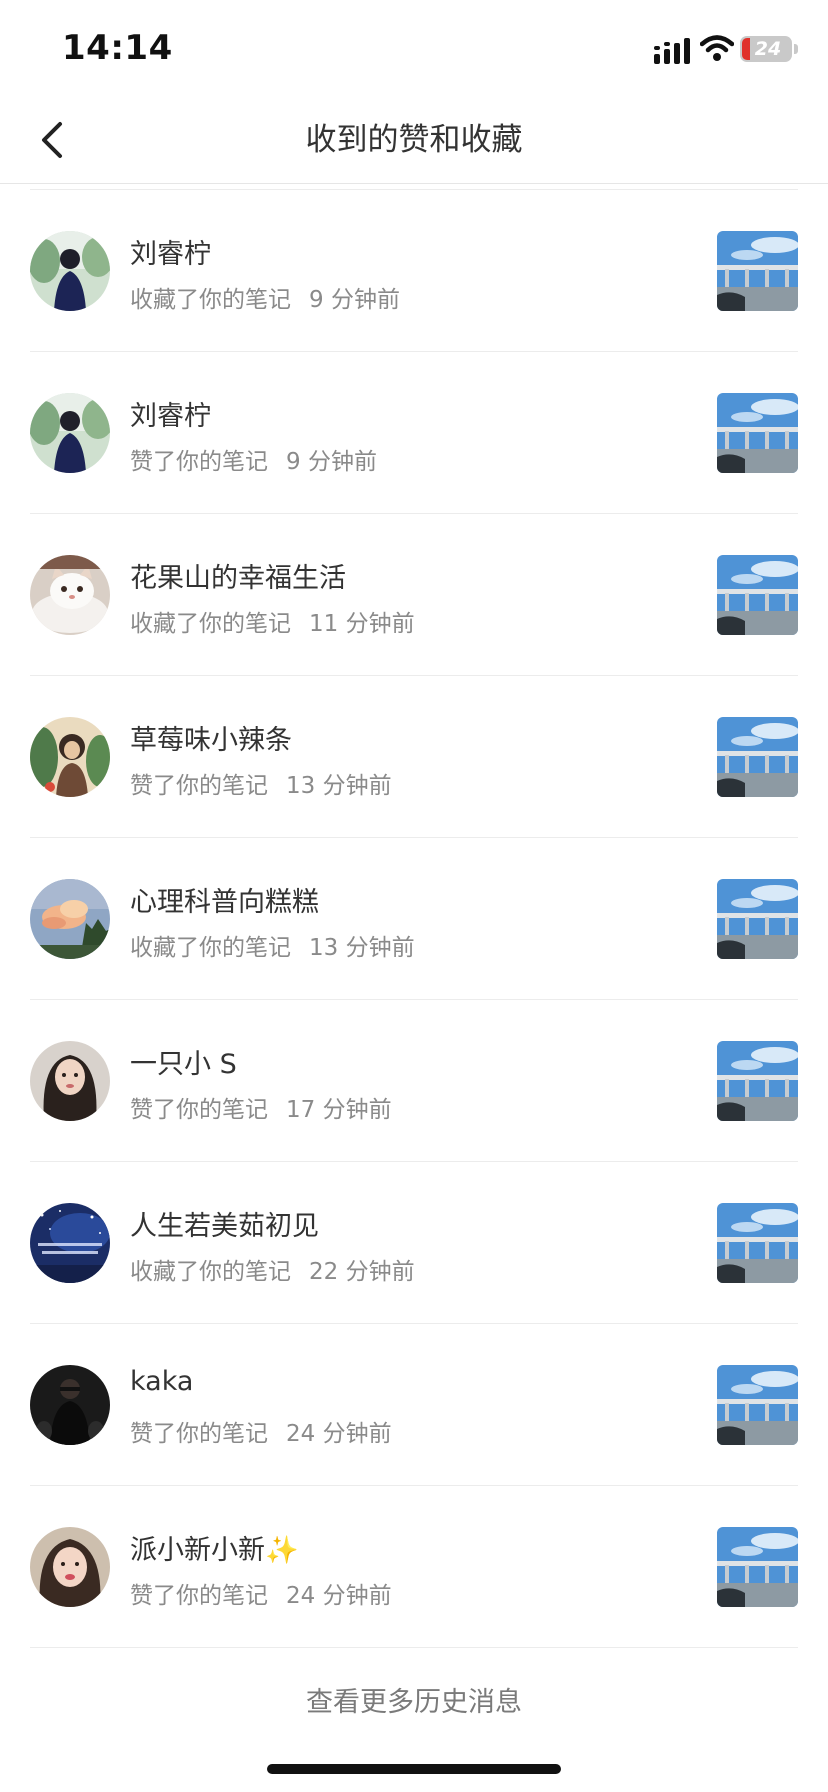 This screenshot has height=1792, width=828. I want to click on cellular-signal-icon, so click(672, 51).